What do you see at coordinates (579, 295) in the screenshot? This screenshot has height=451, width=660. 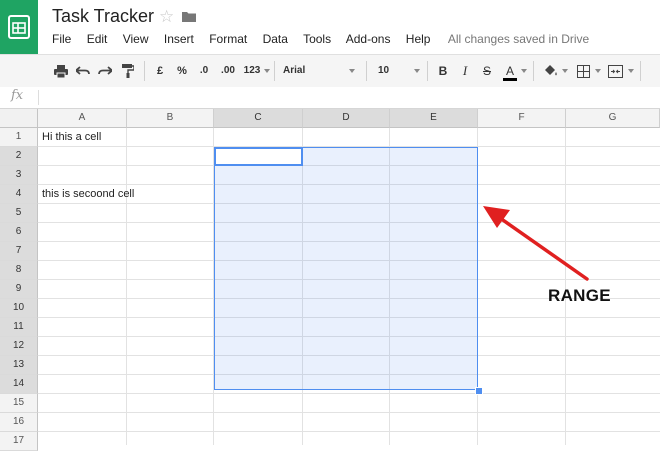 I see `range-annotation-label: RANGE` at bounding box center [579, 295].